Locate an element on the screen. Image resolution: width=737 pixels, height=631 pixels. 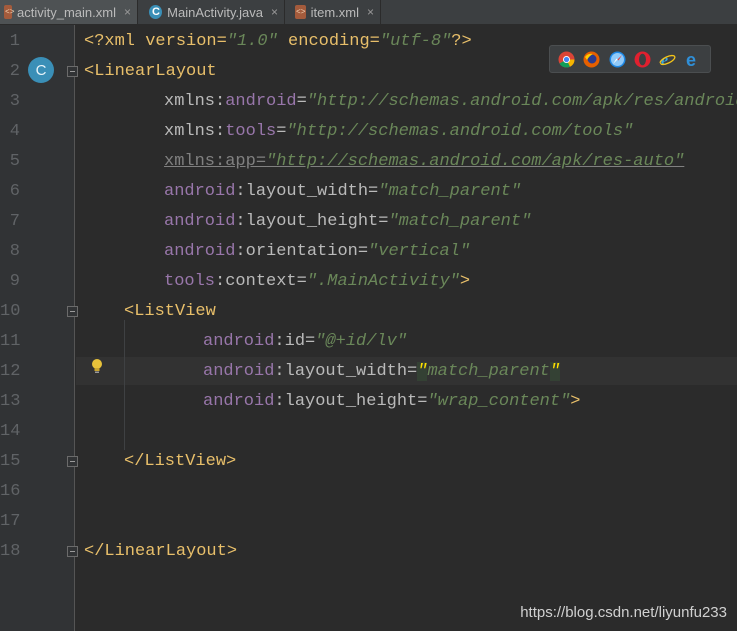
line-number: 13 is located at coordinates (10, 401).